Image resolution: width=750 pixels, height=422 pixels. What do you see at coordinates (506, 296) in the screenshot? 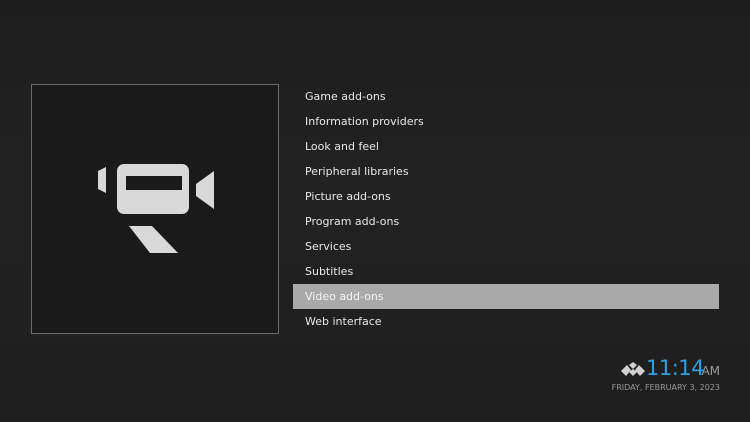
I see `category-video-addons: Video add-ons` at bounding box center [506, 296].